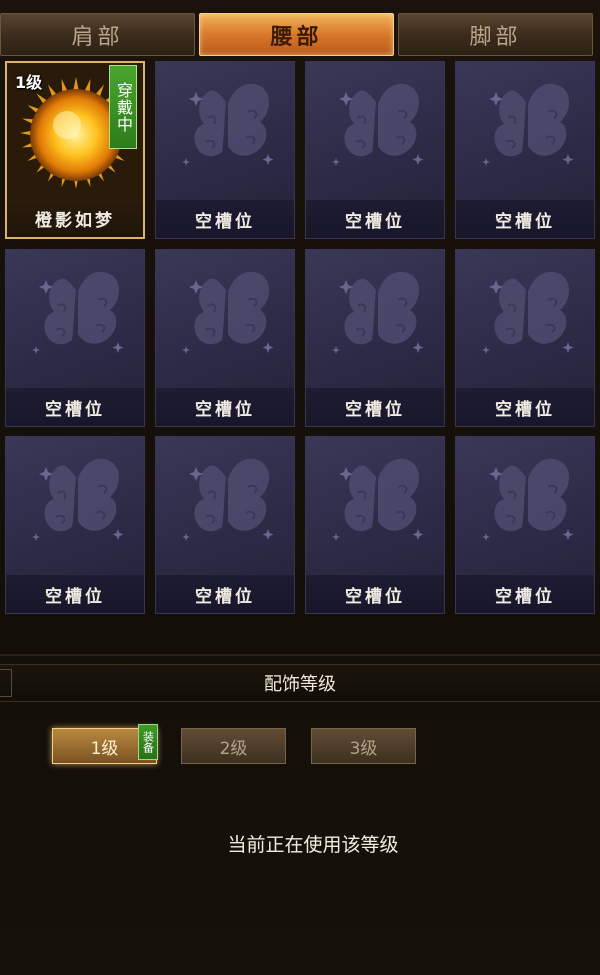 The height and width of the screenshot is (975, 600). I want to click on divider, so click(300, 655).